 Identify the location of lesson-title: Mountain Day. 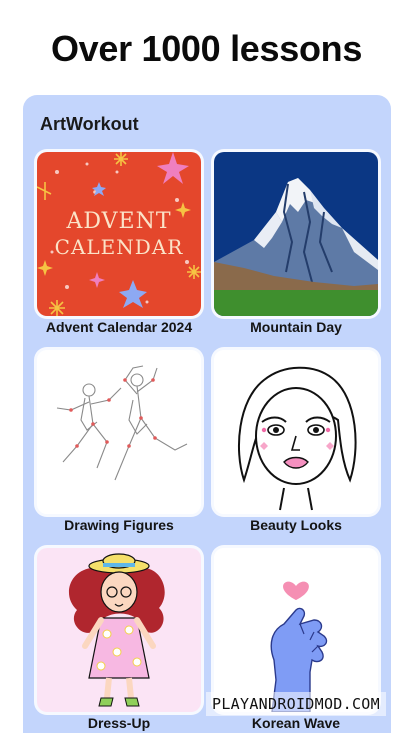
(296, 327).